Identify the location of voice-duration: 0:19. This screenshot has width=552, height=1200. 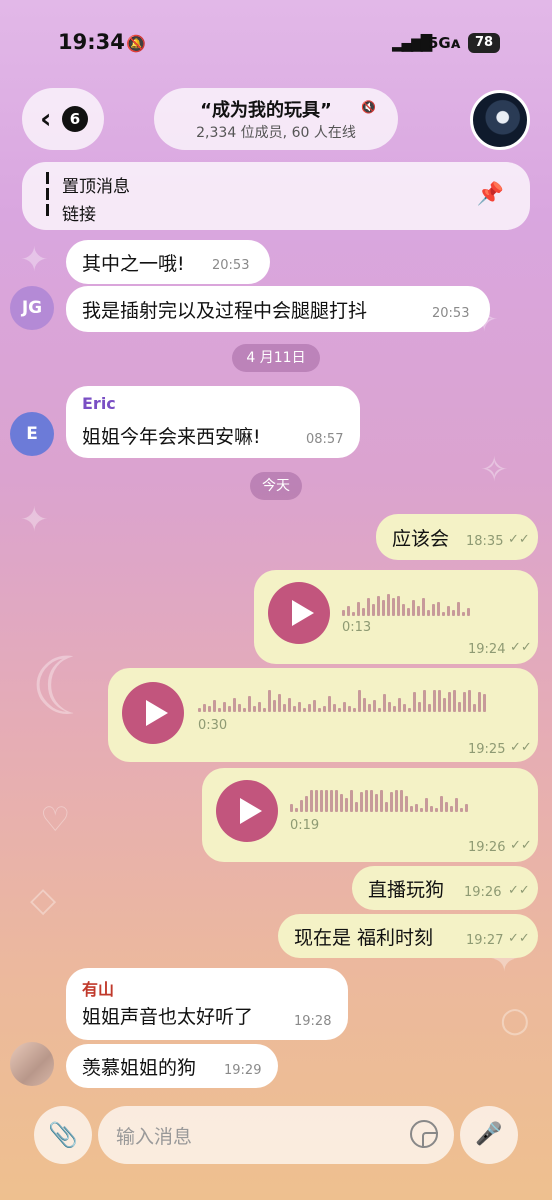
(305, 825).